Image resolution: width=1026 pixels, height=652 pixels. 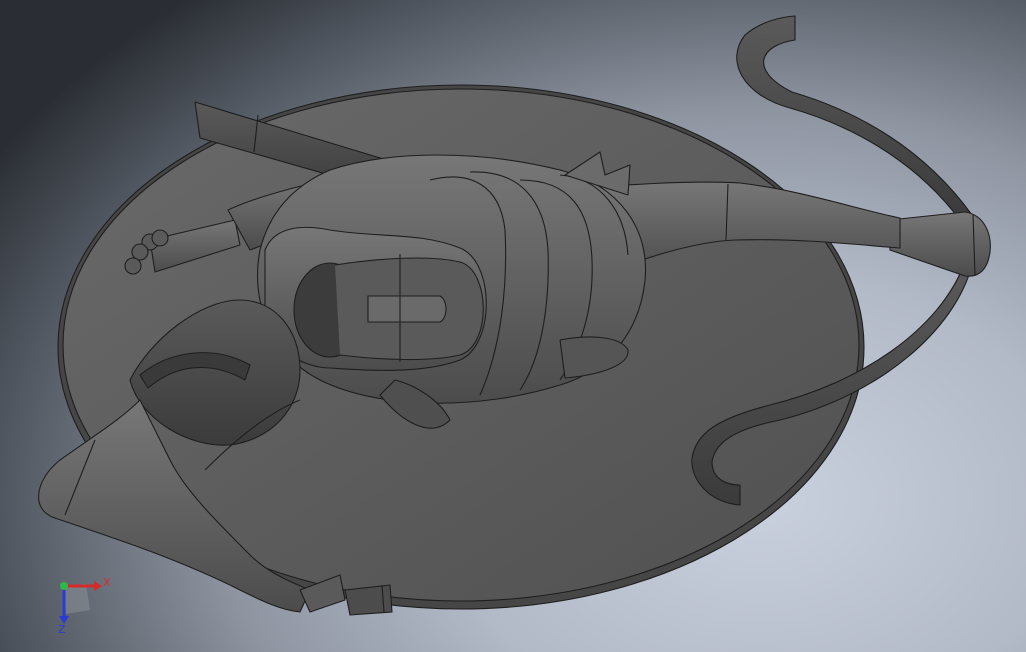 What do you see at coordinates (940, 244) in the screenshot?
I see `bow-grip` at bounding box center [940, 244].